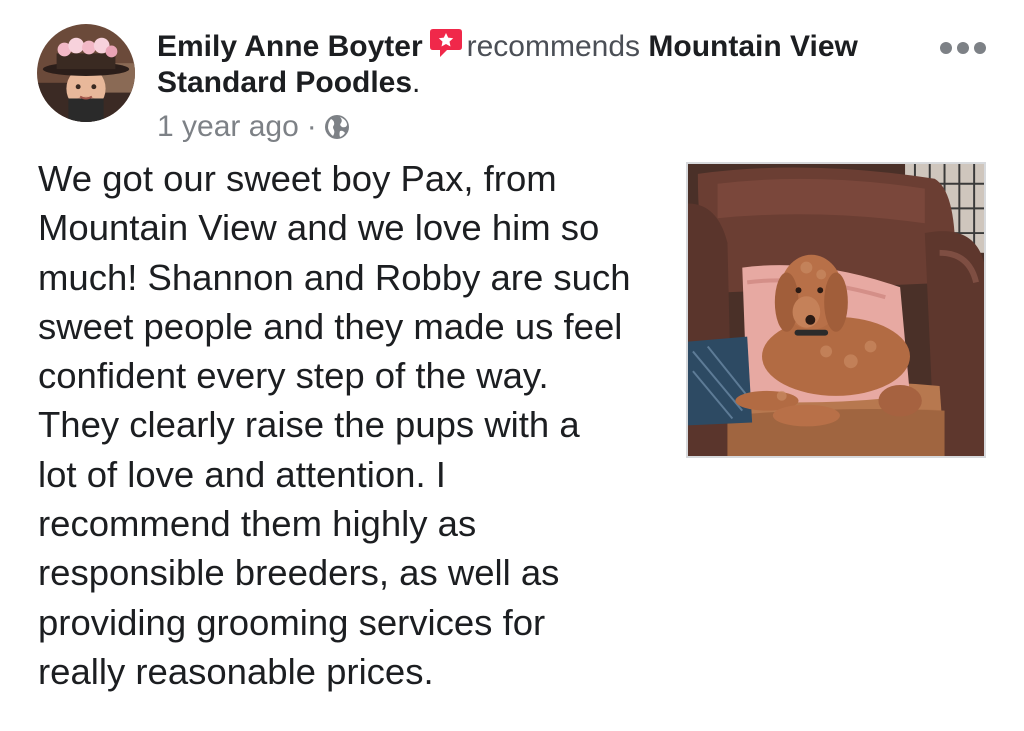 This screenshot has height=731, width=1024. I want to click on avatar-image, so click(86, 73).